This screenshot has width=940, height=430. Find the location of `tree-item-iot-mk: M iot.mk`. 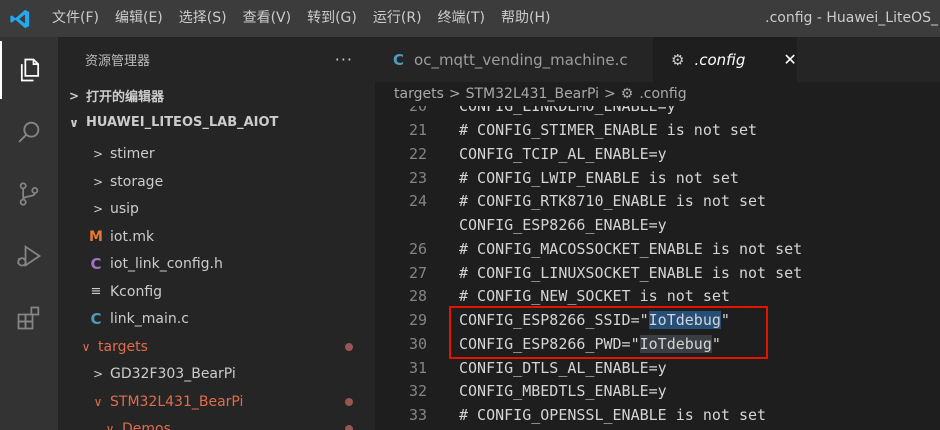

tree-item-iot-mk: M iot.mk is located at coordinates (216, 236).